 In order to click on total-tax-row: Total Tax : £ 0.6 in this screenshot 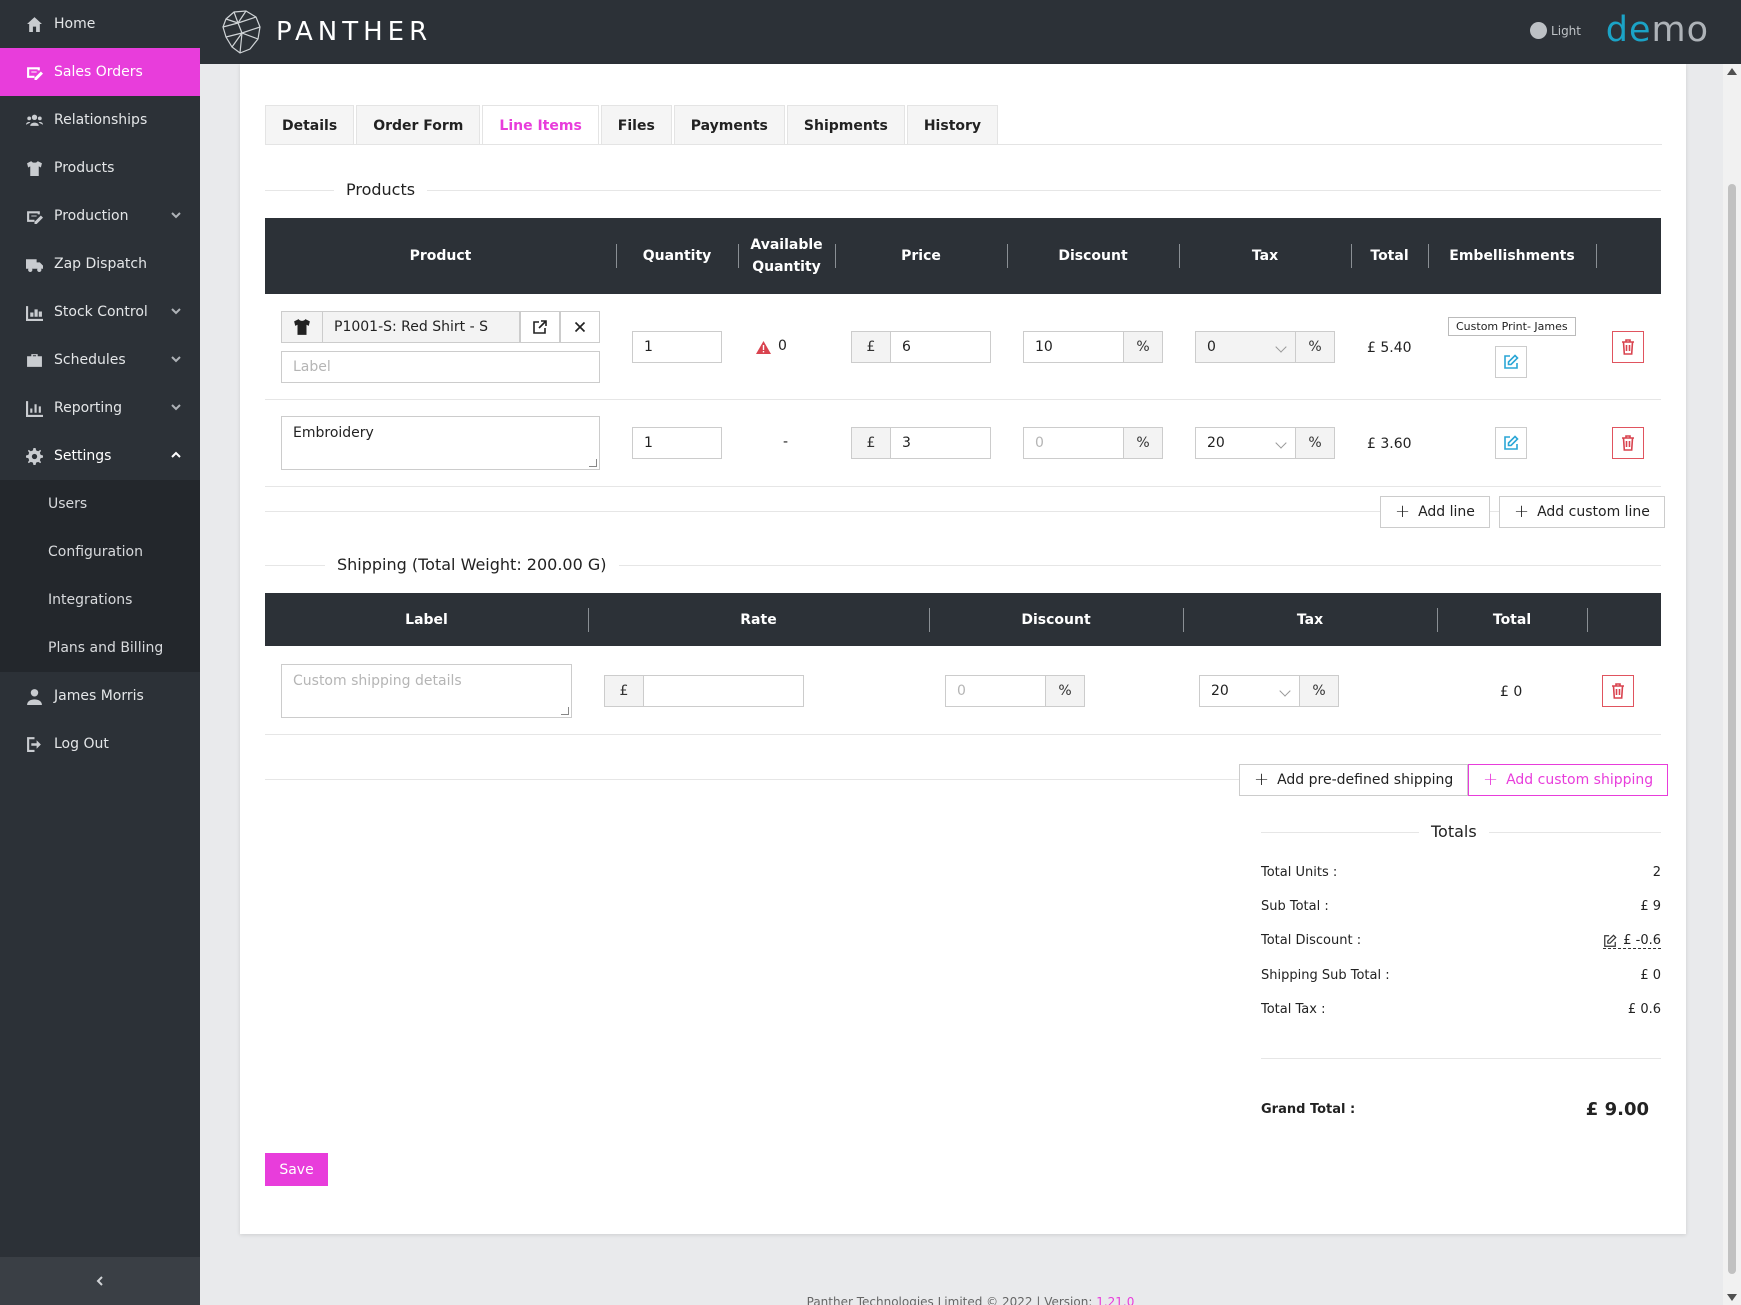, I will do `click(1461, 1009)`.